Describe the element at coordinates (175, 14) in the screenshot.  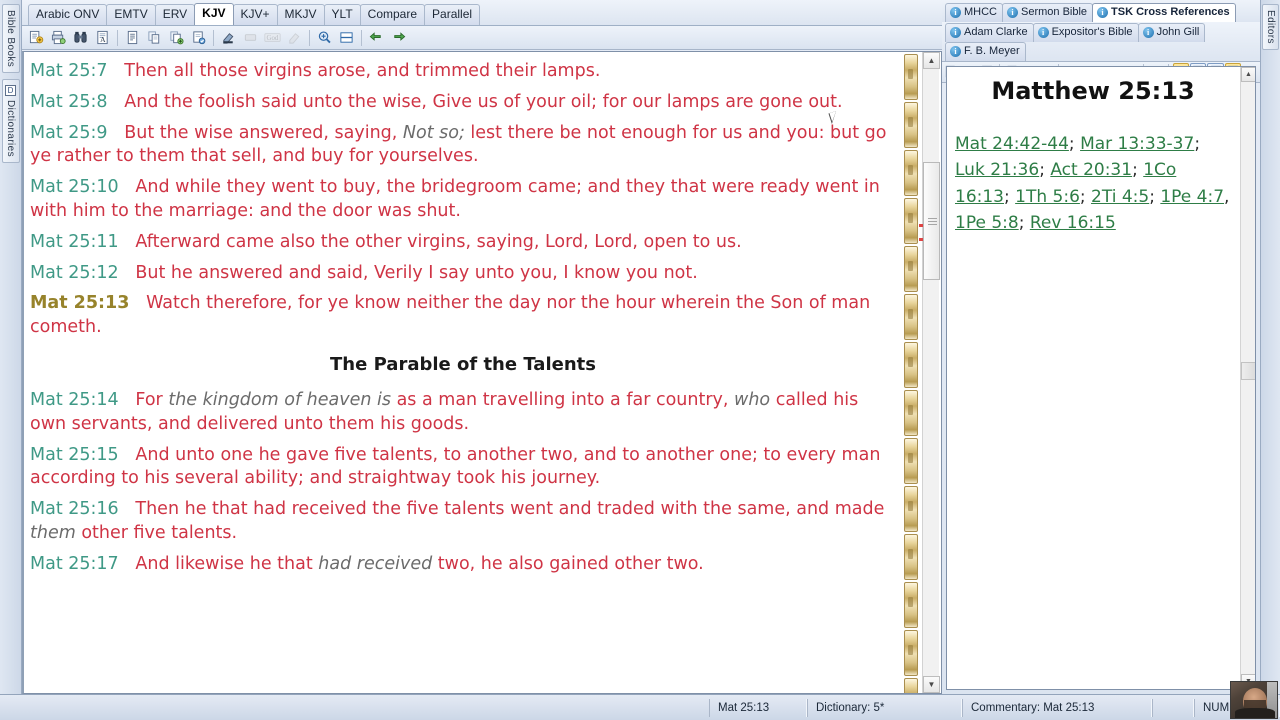
I see `tab-erv: ERV` at that location.